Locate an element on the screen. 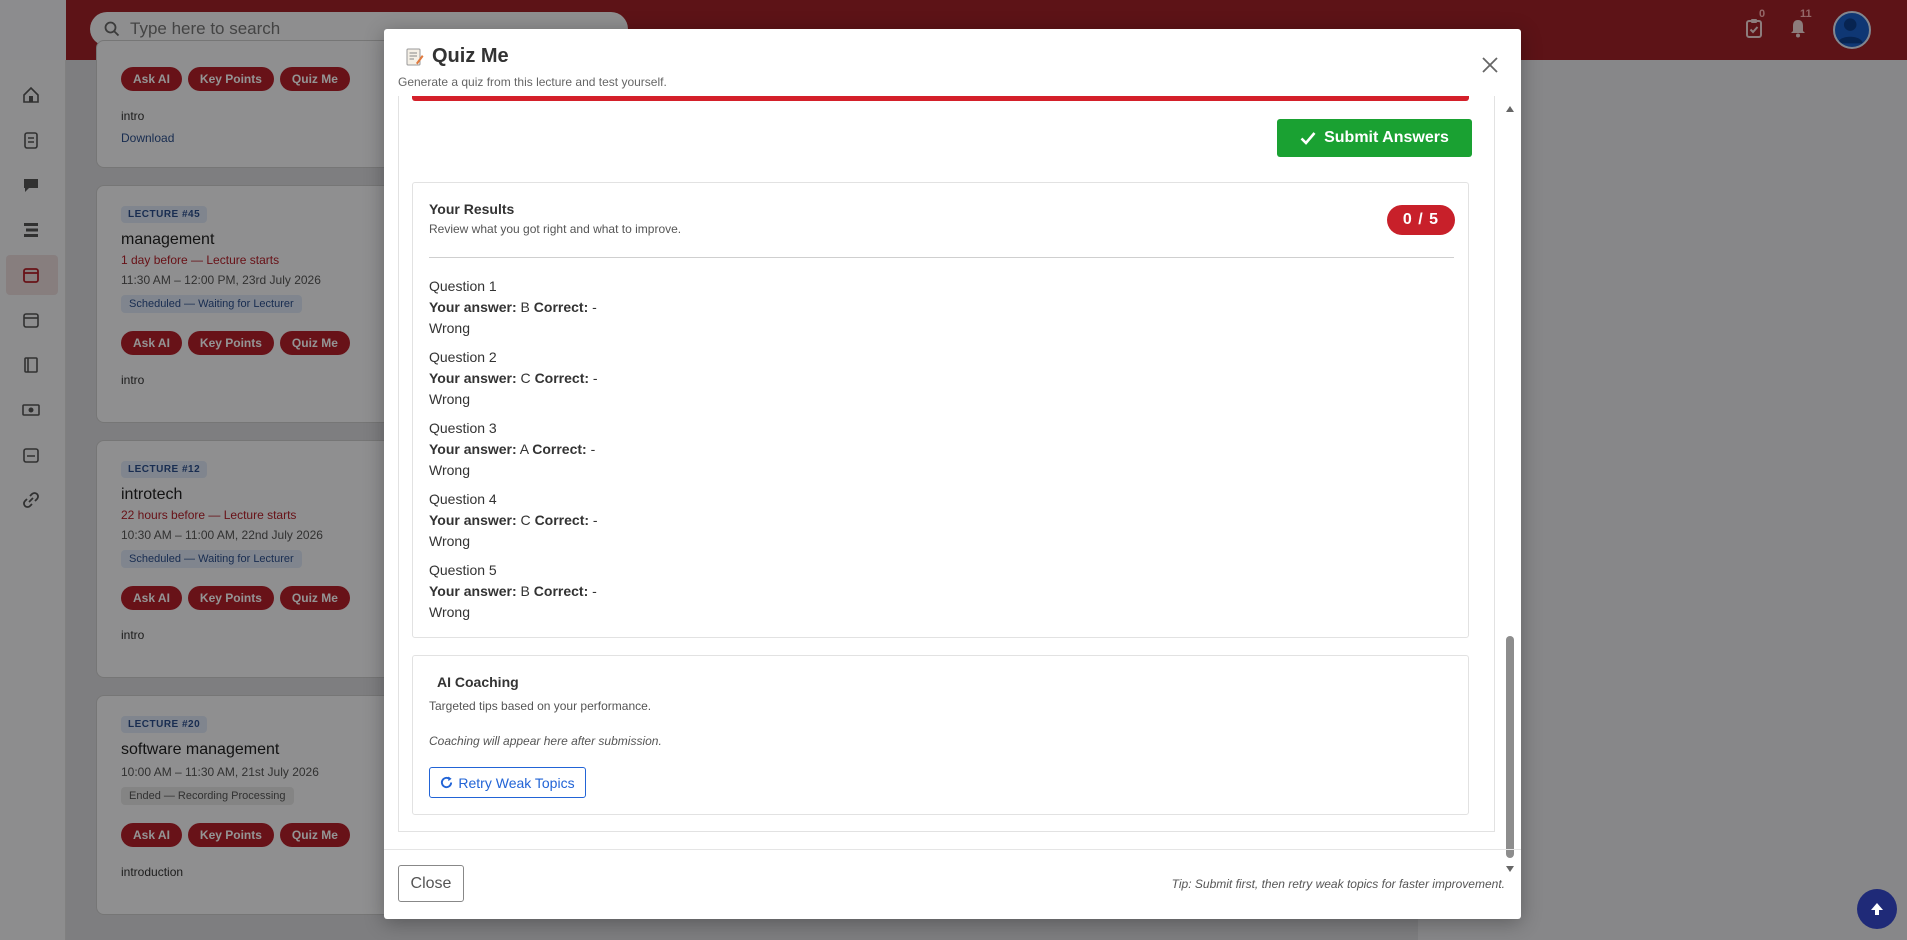  close-button: Close is located at coordinates (431, 883).